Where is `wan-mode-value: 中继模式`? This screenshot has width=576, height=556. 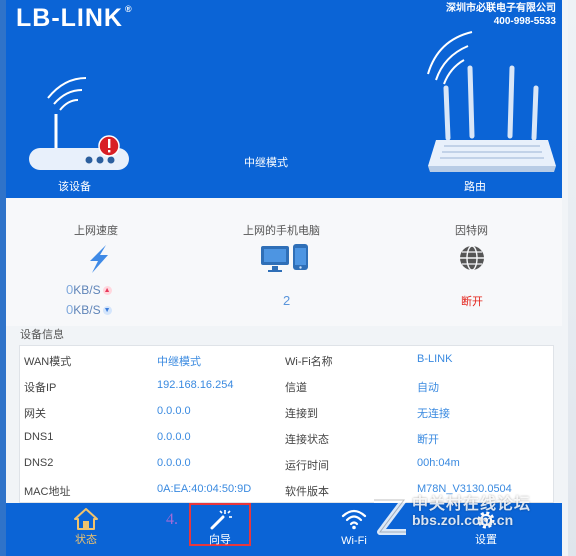 wan-mode-value: 中继模式 is located at coordinates (179, 362).